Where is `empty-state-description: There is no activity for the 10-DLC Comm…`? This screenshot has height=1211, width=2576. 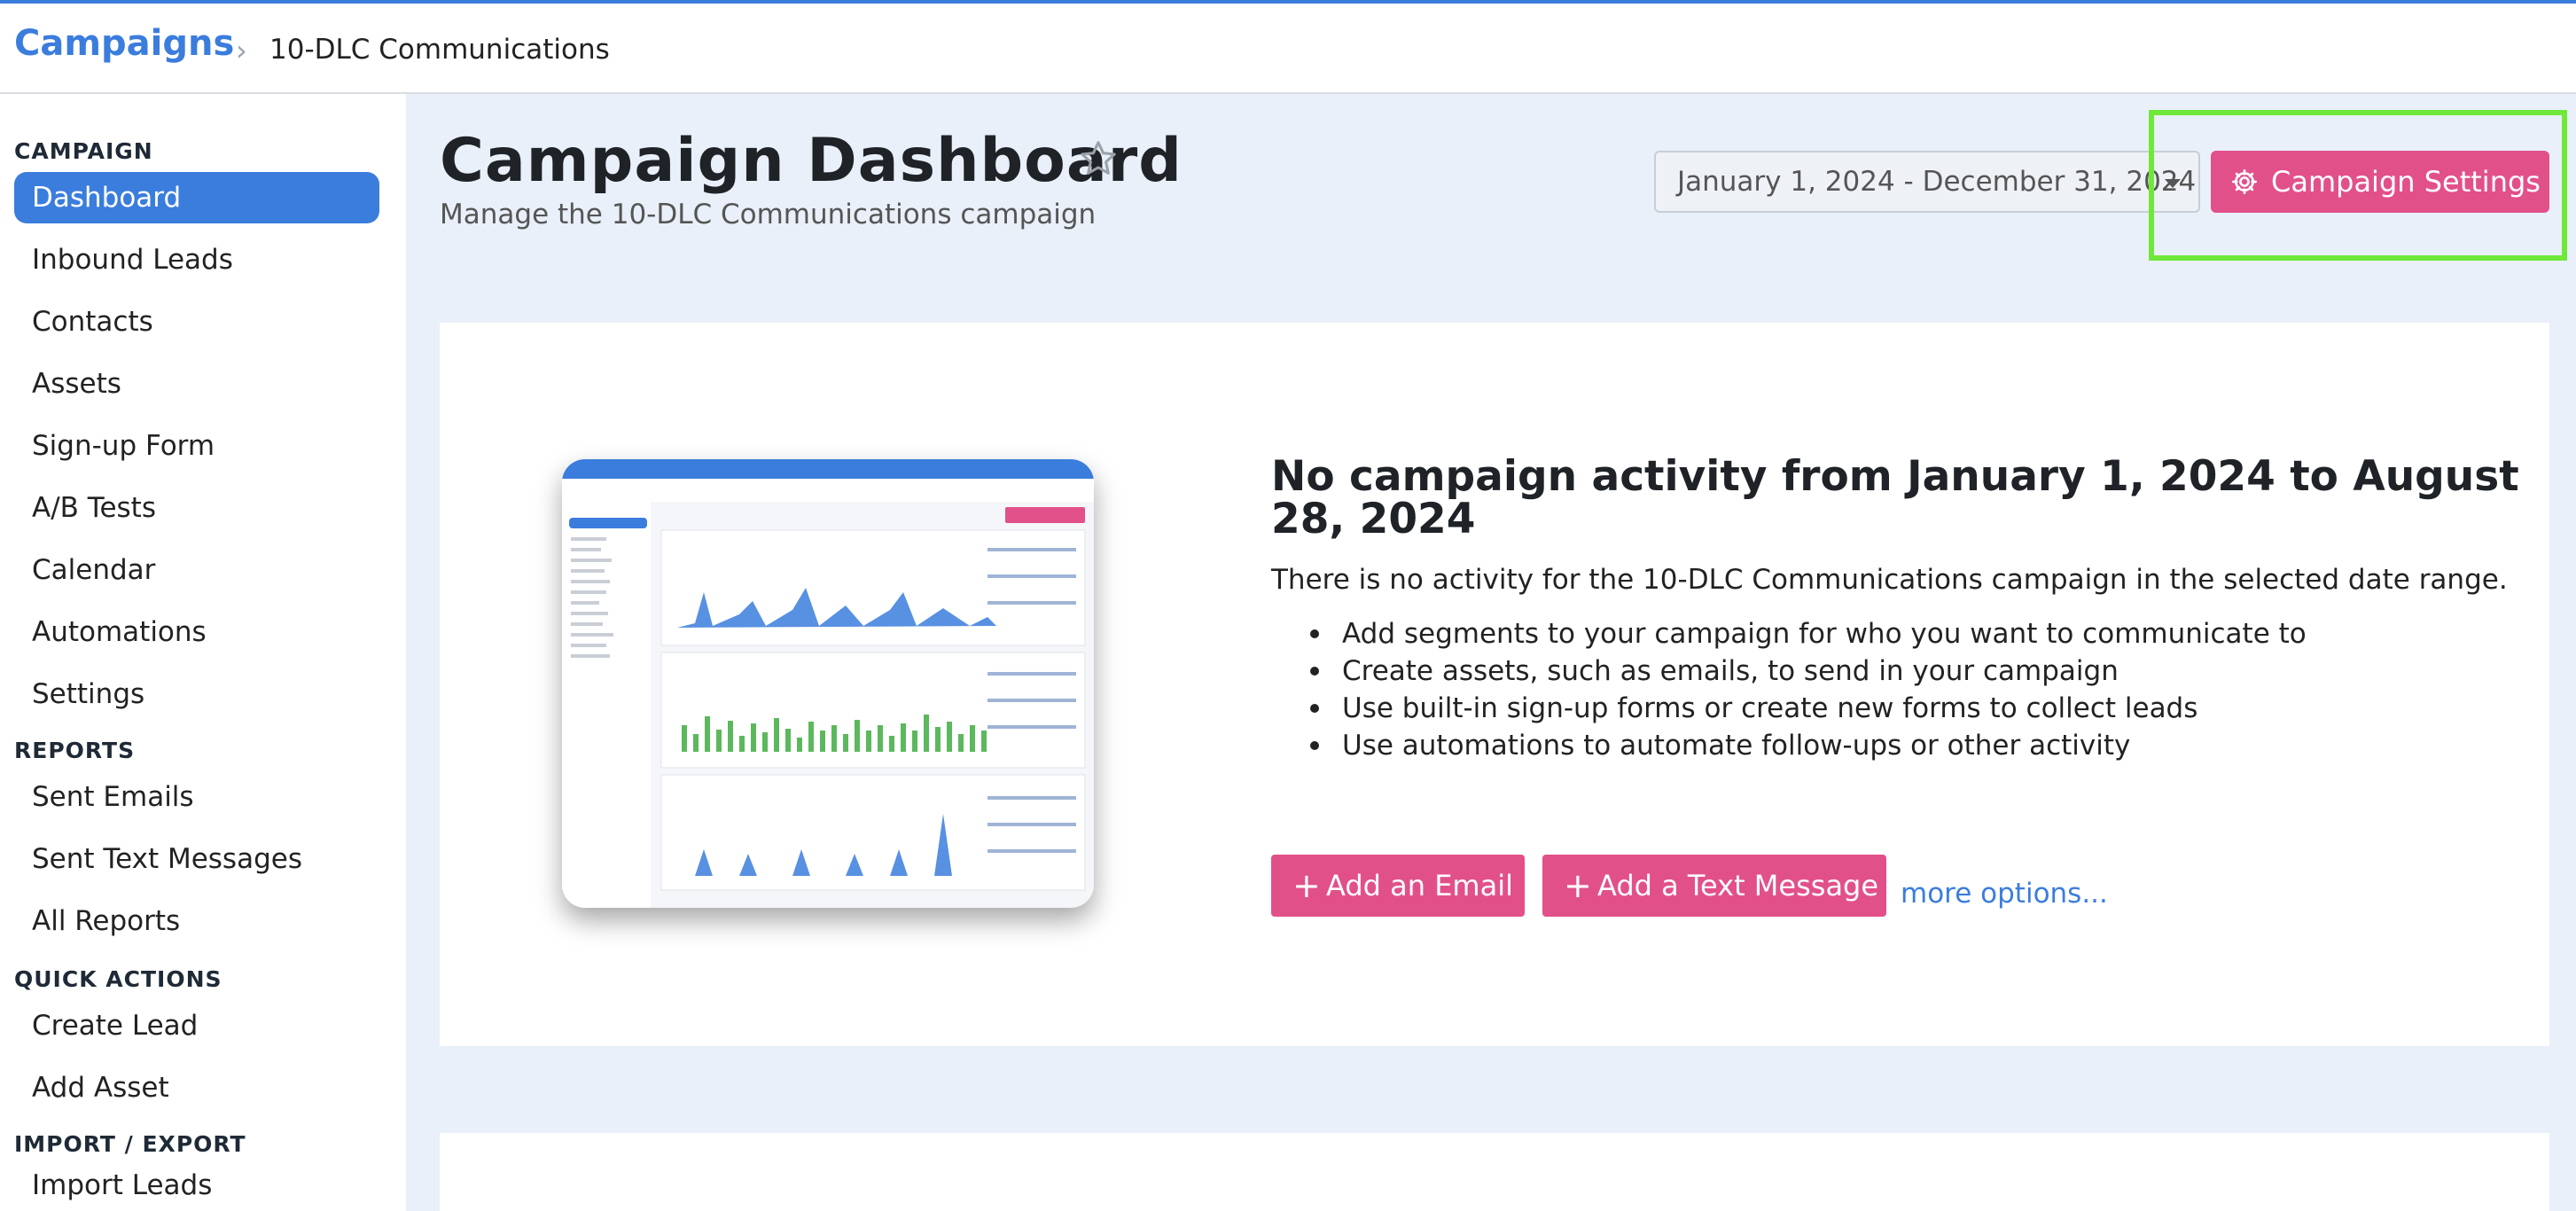 empty-state-description: There is no activity for the 10-DLC Comm… is located at coordinates (1889, 580).